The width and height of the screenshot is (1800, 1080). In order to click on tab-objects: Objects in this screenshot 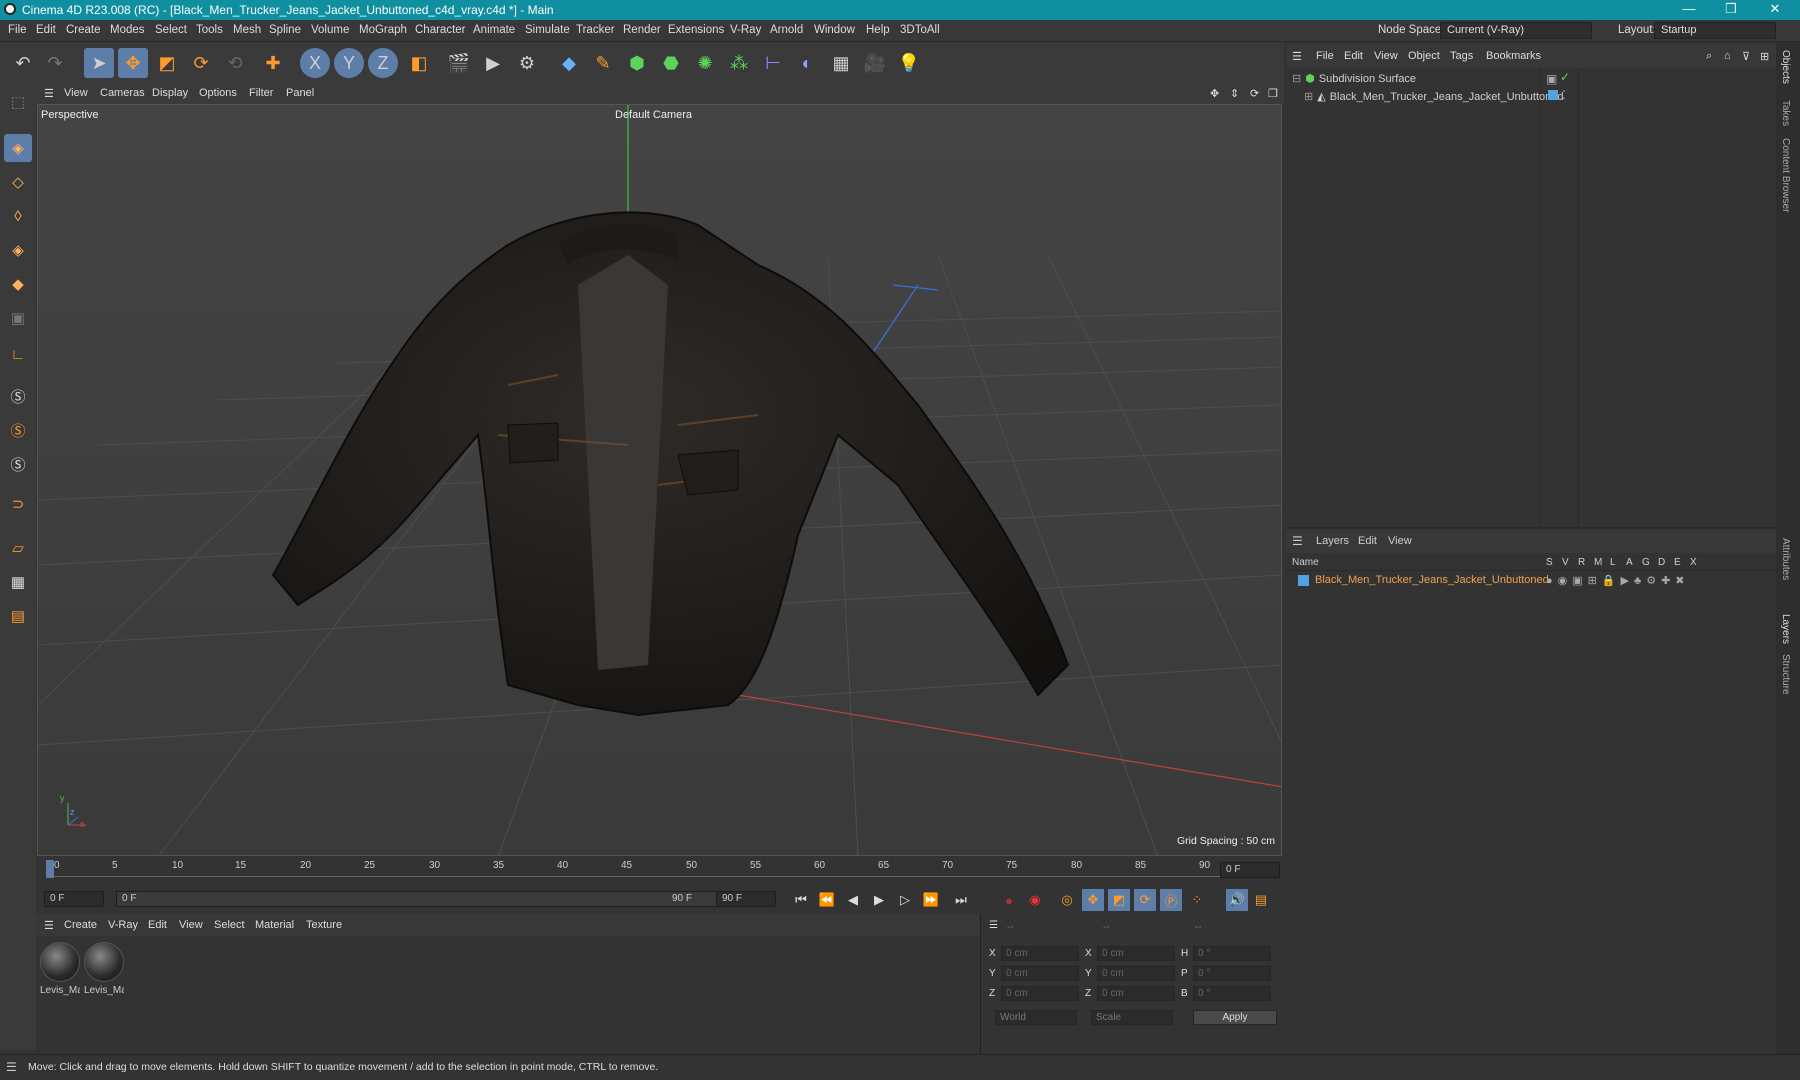, I will do `click(1785, 67)`.